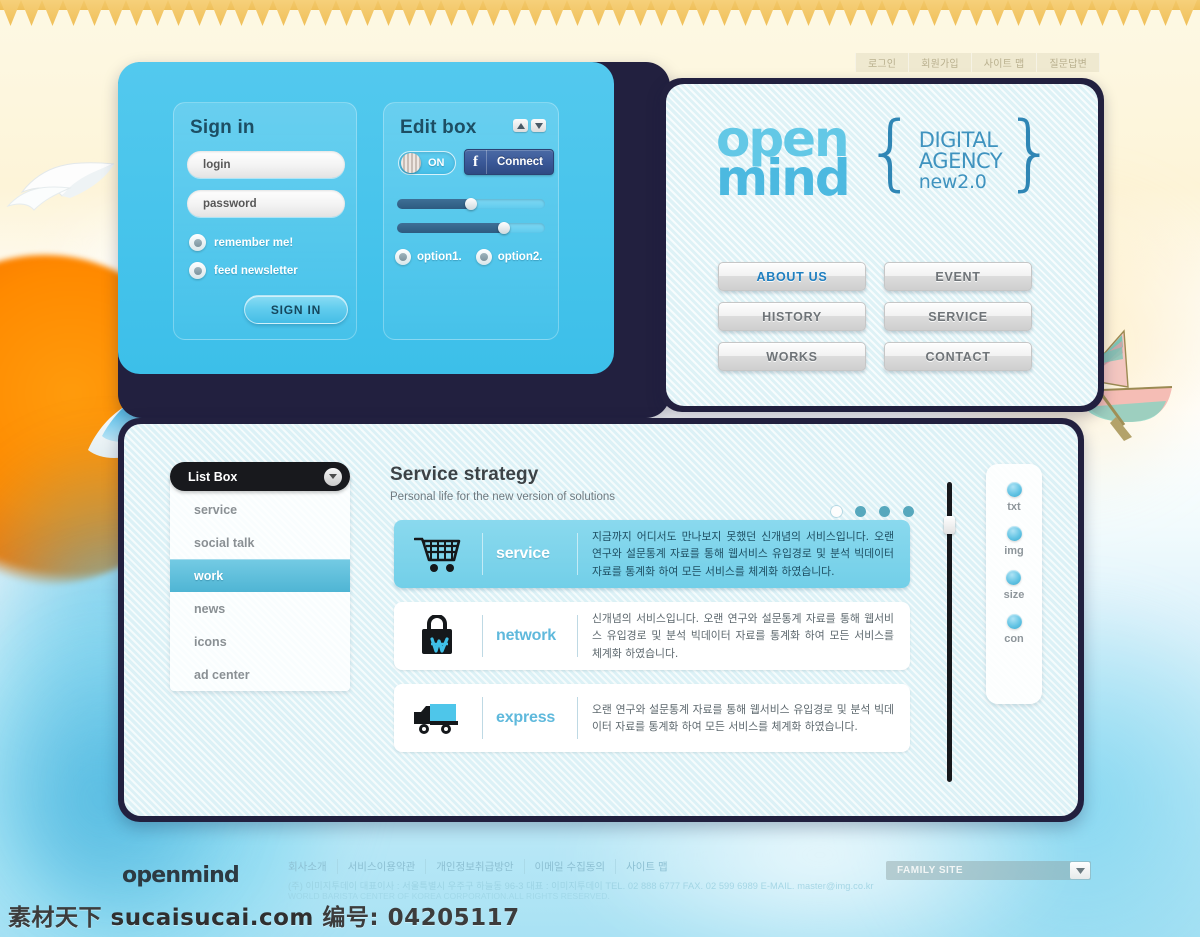  I want to click on option-2: option2., so click(509, 257).